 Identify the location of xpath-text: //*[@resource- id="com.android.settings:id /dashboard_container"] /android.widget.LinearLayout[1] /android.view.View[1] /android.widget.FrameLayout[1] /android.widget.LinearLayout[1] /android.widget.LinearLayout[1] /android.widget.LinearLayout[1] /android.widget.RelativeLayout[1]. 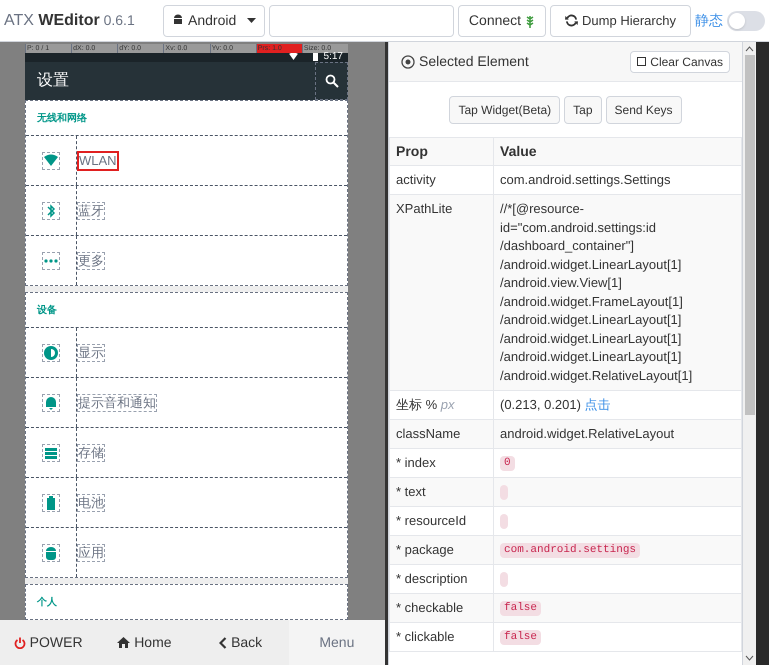
(597, 292).